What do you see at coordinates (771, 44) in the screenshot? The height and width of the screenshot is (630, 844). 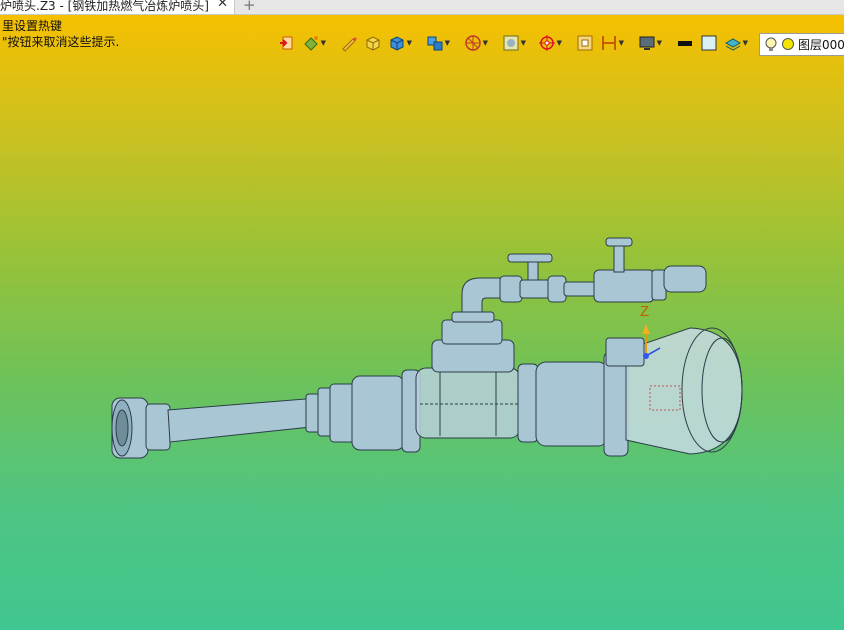 I see `lightbulb-icon` at bounding box center [771, 44].